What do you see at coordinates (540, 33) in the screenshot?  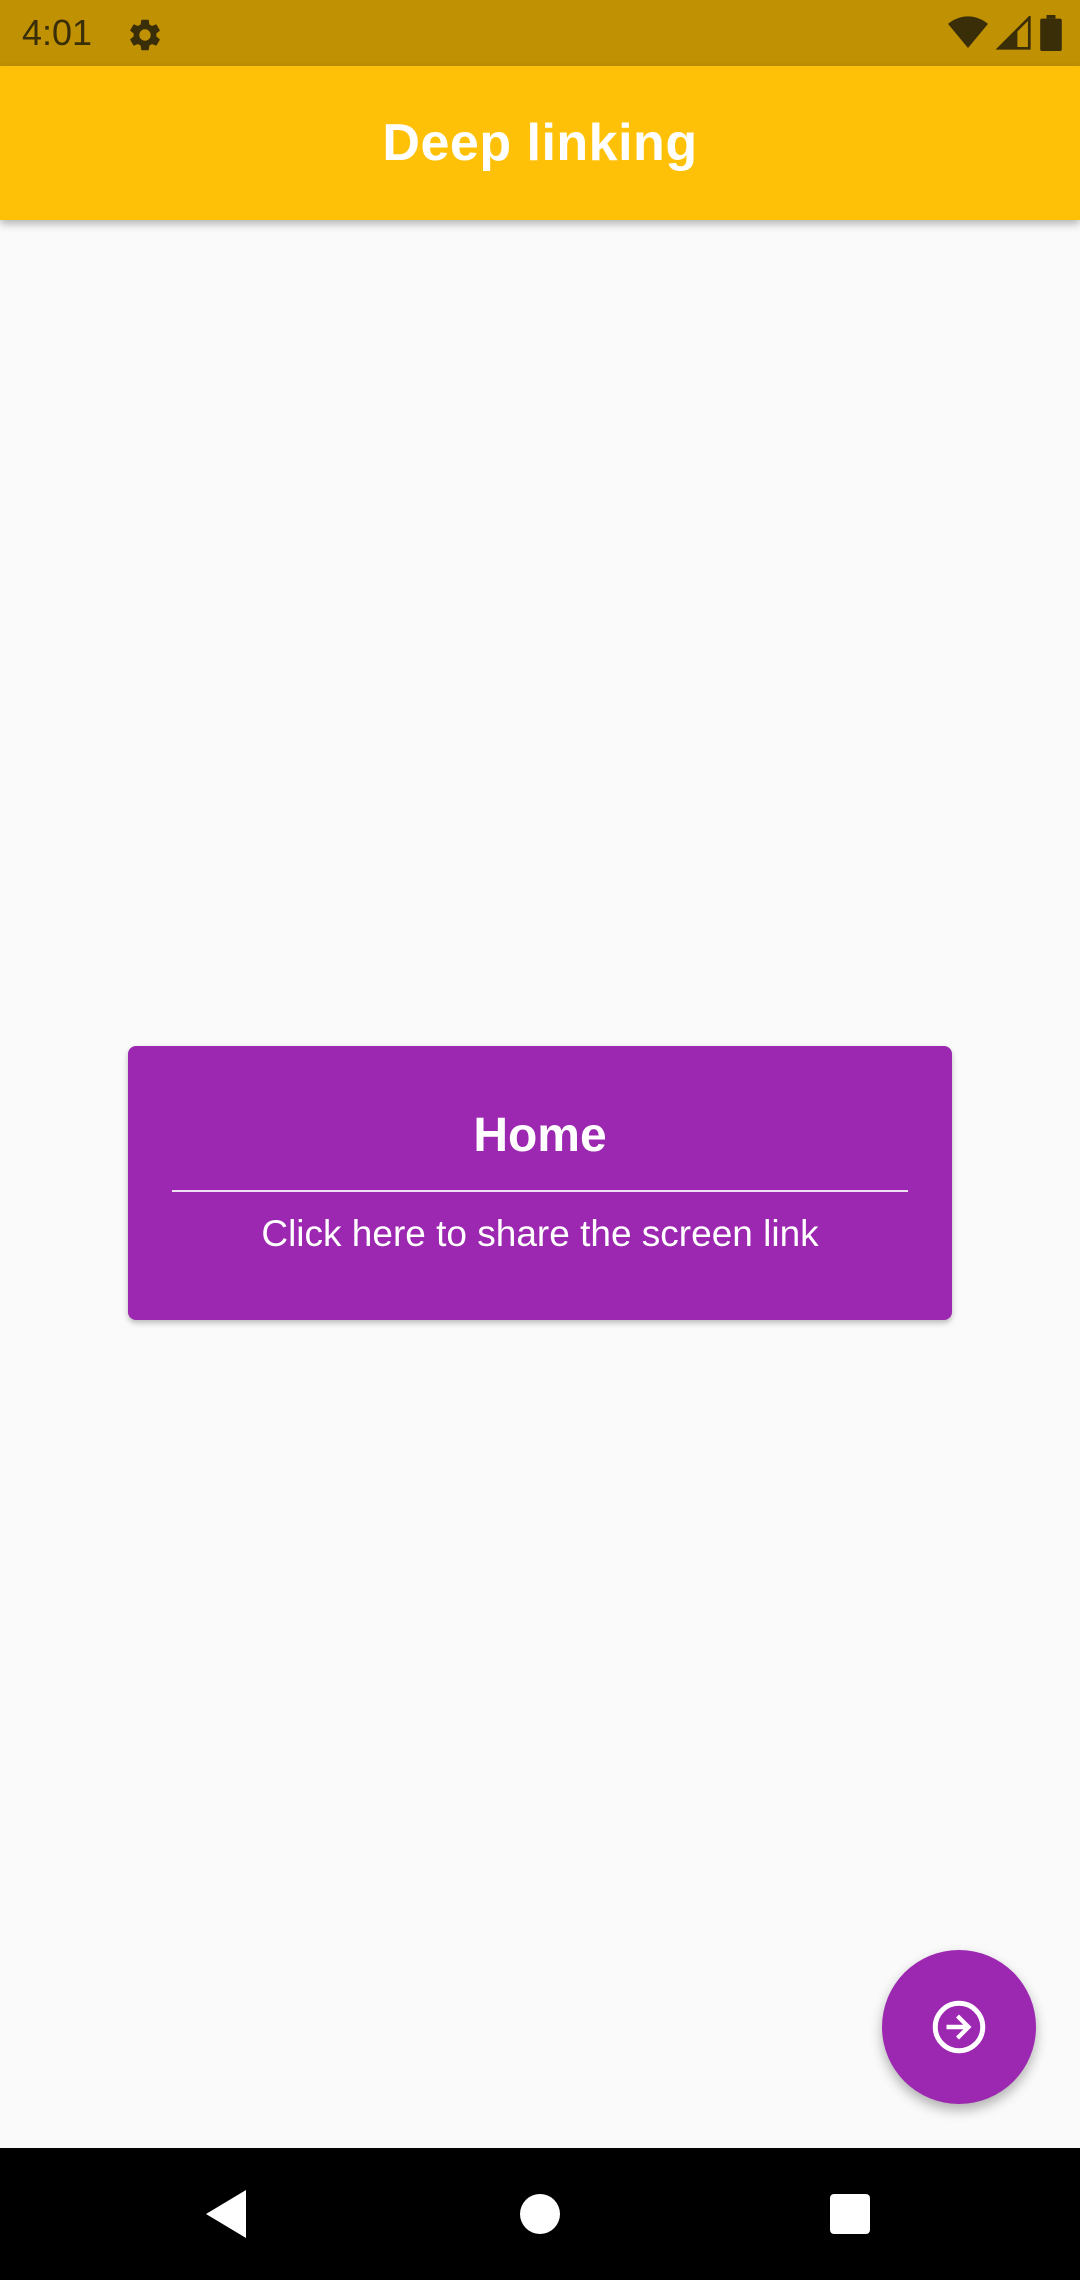 I see `status-bar: 4:01` at bounding box center [540, 33].